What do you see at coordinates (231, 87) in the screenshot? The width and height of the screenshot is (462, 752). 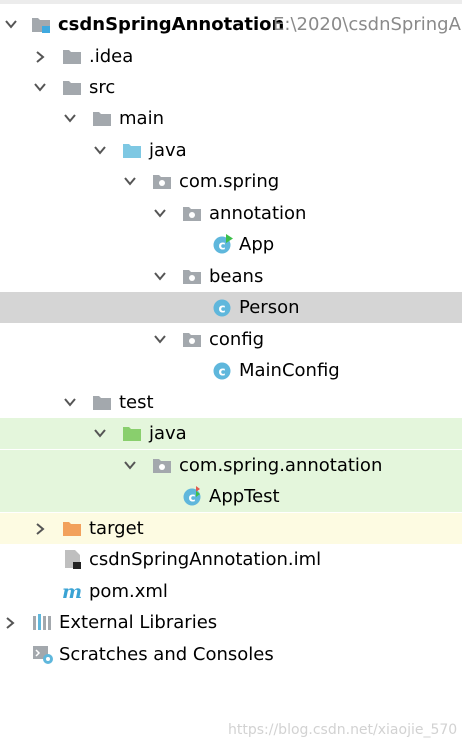 I see `tree-row-src: src` at bounding box center [231, 87].